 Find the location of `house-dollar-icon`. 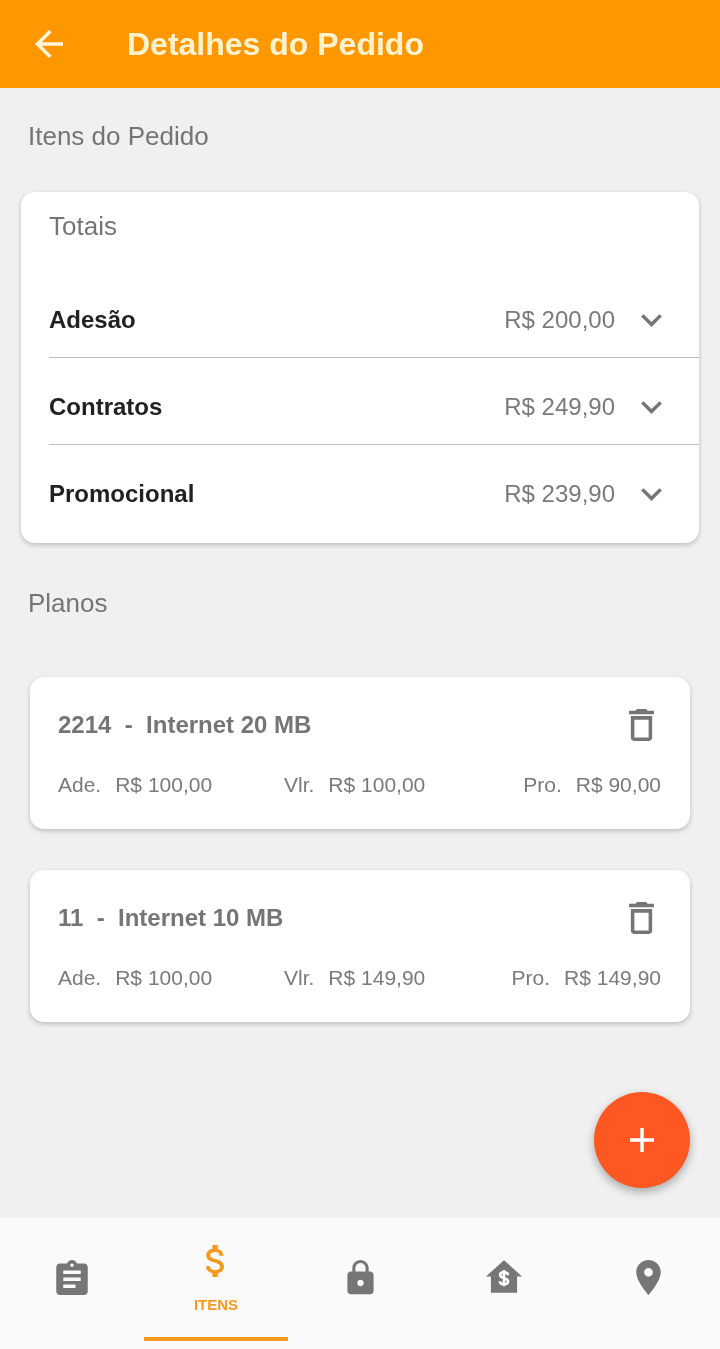

house-dollar-icon is located at coordinates (504, 1276).